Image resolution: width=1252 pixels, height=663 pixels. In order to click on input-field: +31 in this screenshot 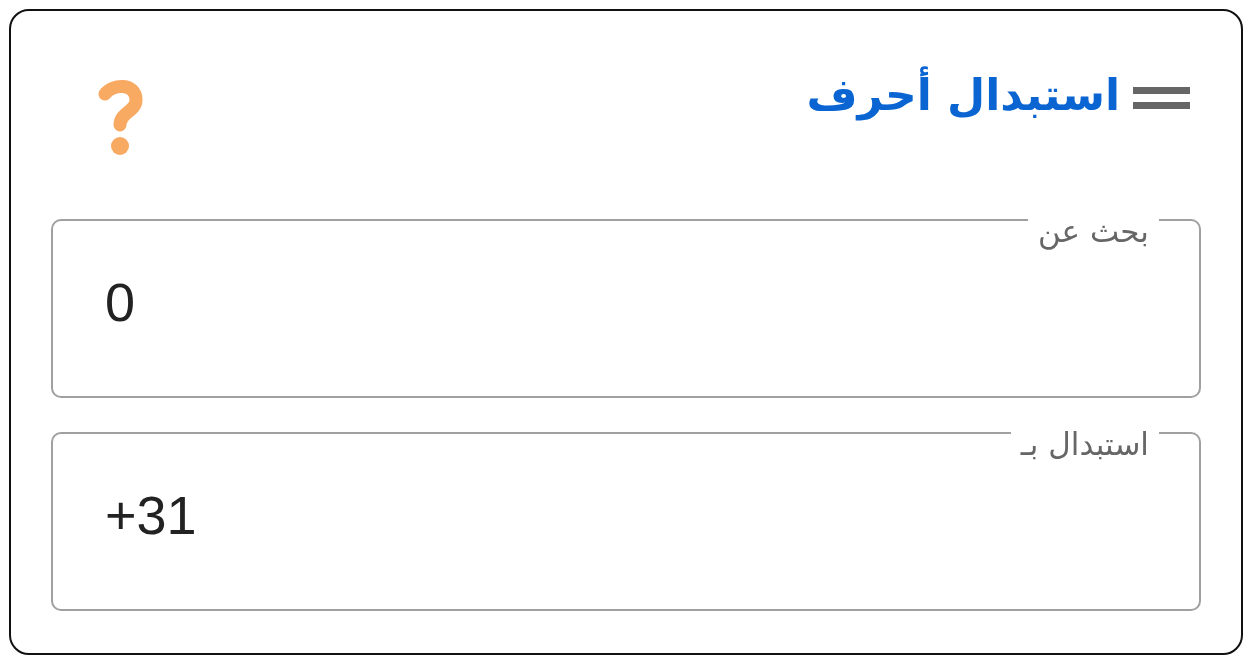, I will do `click(632, 515)`.